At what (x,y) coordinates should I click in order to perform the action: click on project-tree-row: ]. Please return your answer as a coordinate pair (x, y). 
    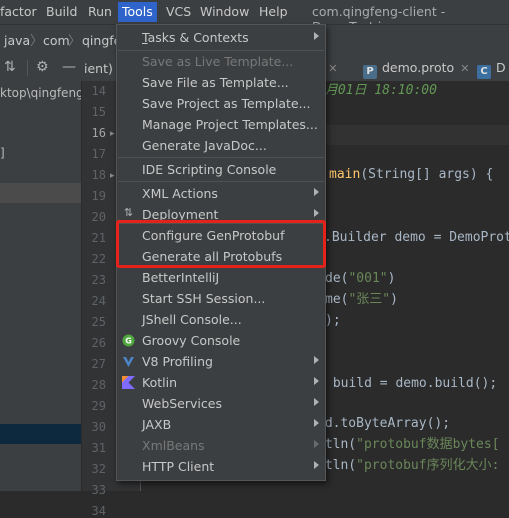
    Looking at the image, I should click on (40, 153).